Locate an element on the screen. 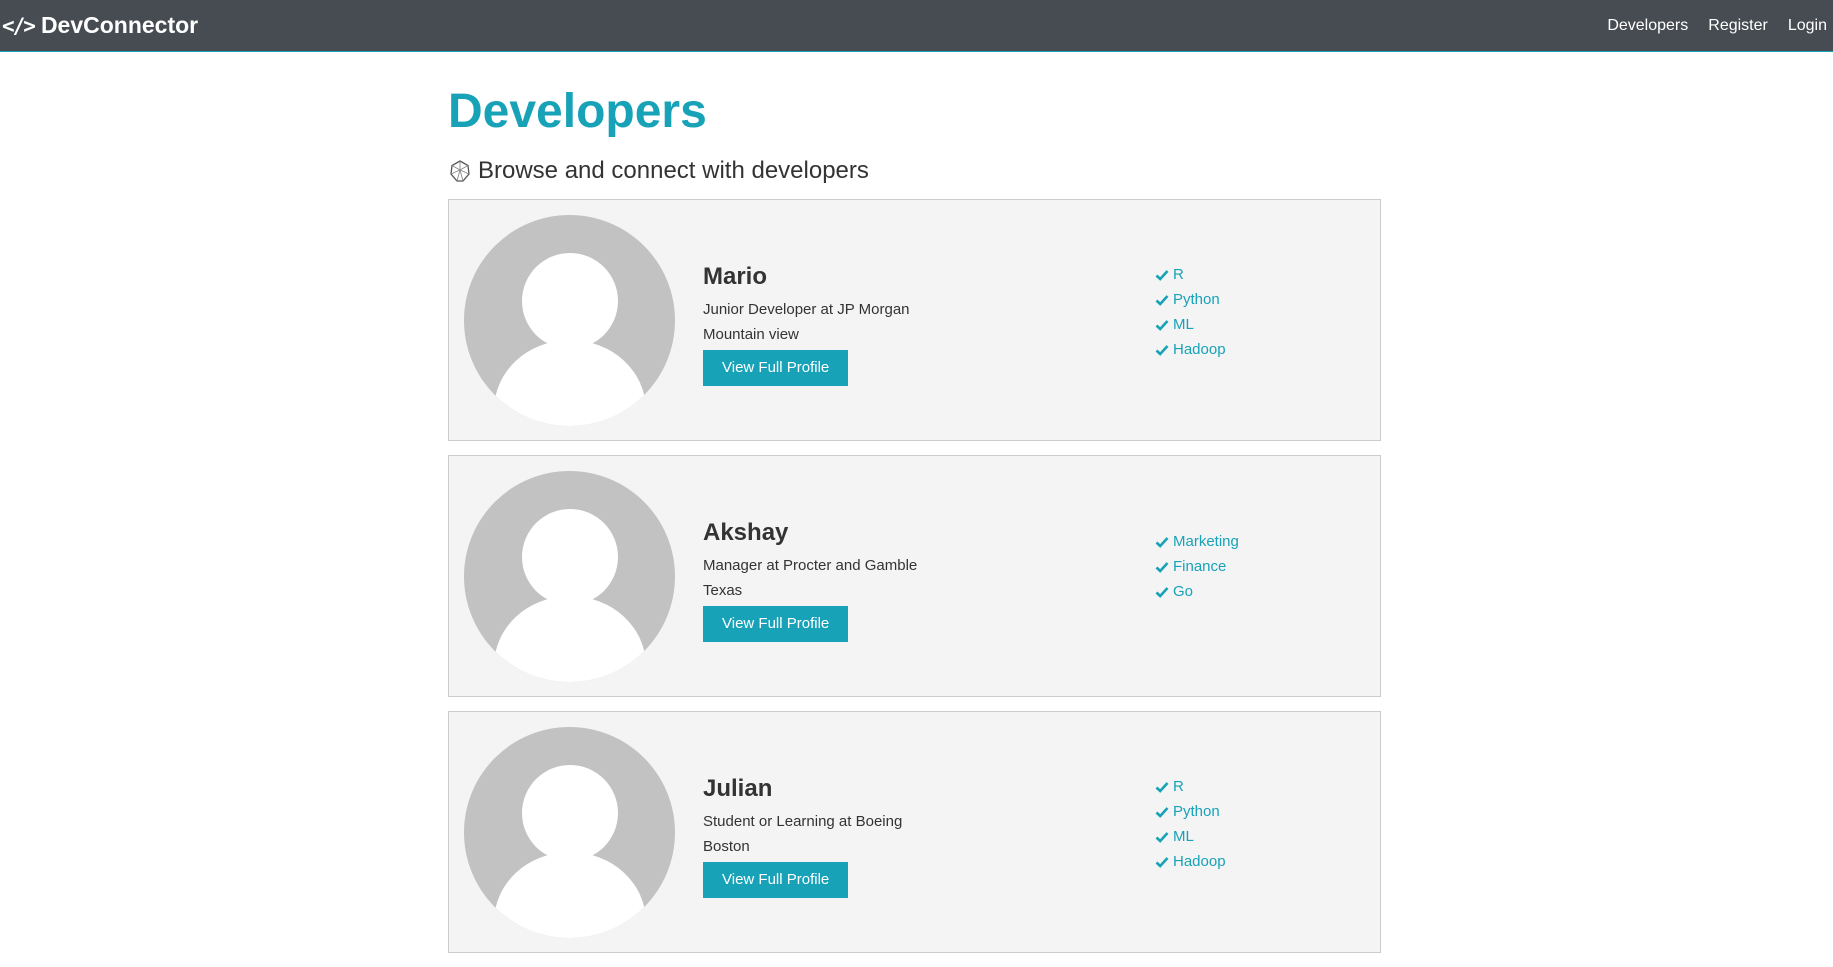  skill-item: Finance is located at coordinates (1197, 566).